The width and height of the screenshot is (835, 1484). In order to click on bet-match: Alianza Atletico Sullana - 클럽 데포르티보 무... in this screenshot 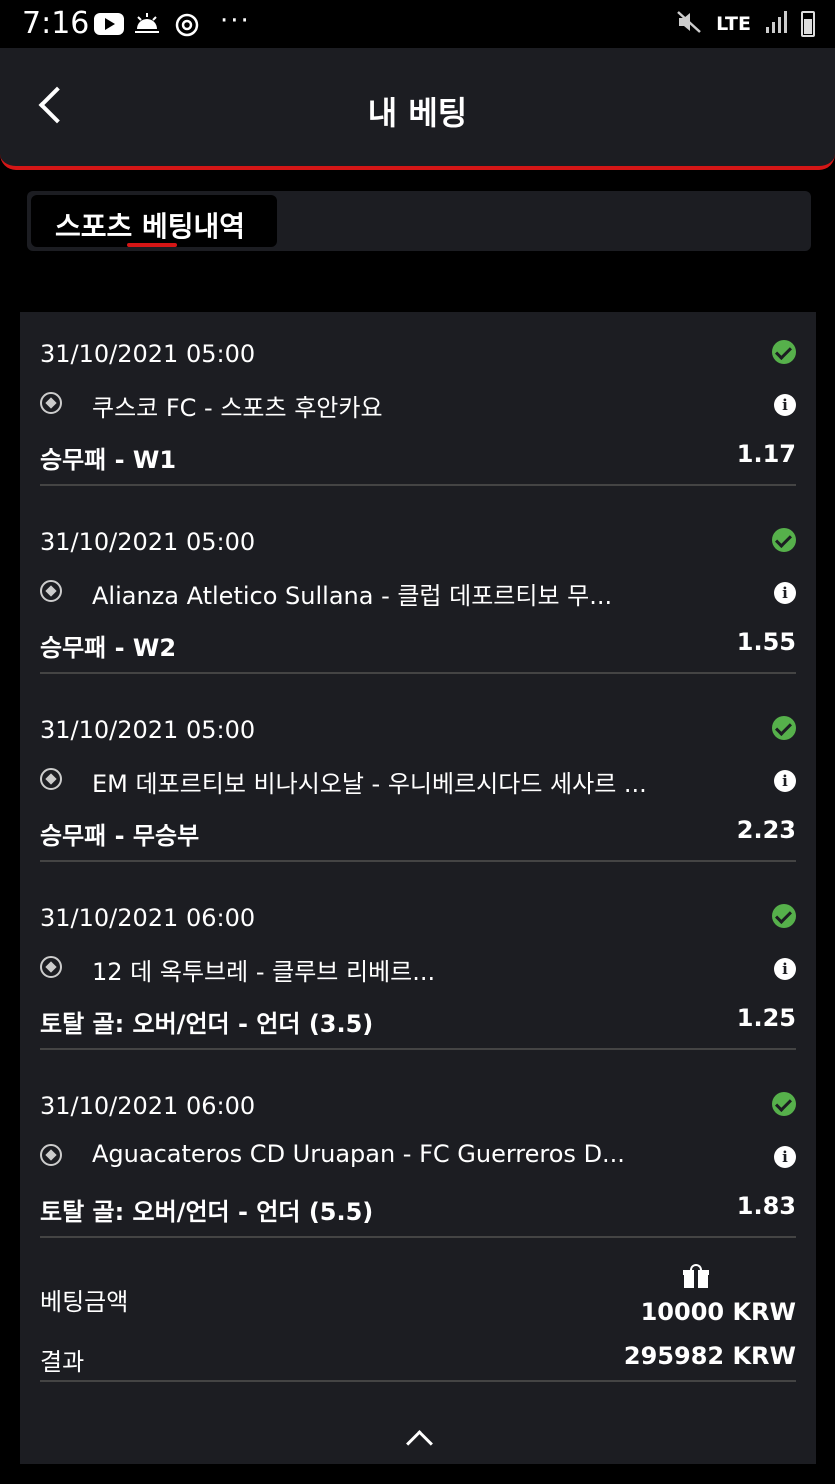, I will do `click(352, 596)`.